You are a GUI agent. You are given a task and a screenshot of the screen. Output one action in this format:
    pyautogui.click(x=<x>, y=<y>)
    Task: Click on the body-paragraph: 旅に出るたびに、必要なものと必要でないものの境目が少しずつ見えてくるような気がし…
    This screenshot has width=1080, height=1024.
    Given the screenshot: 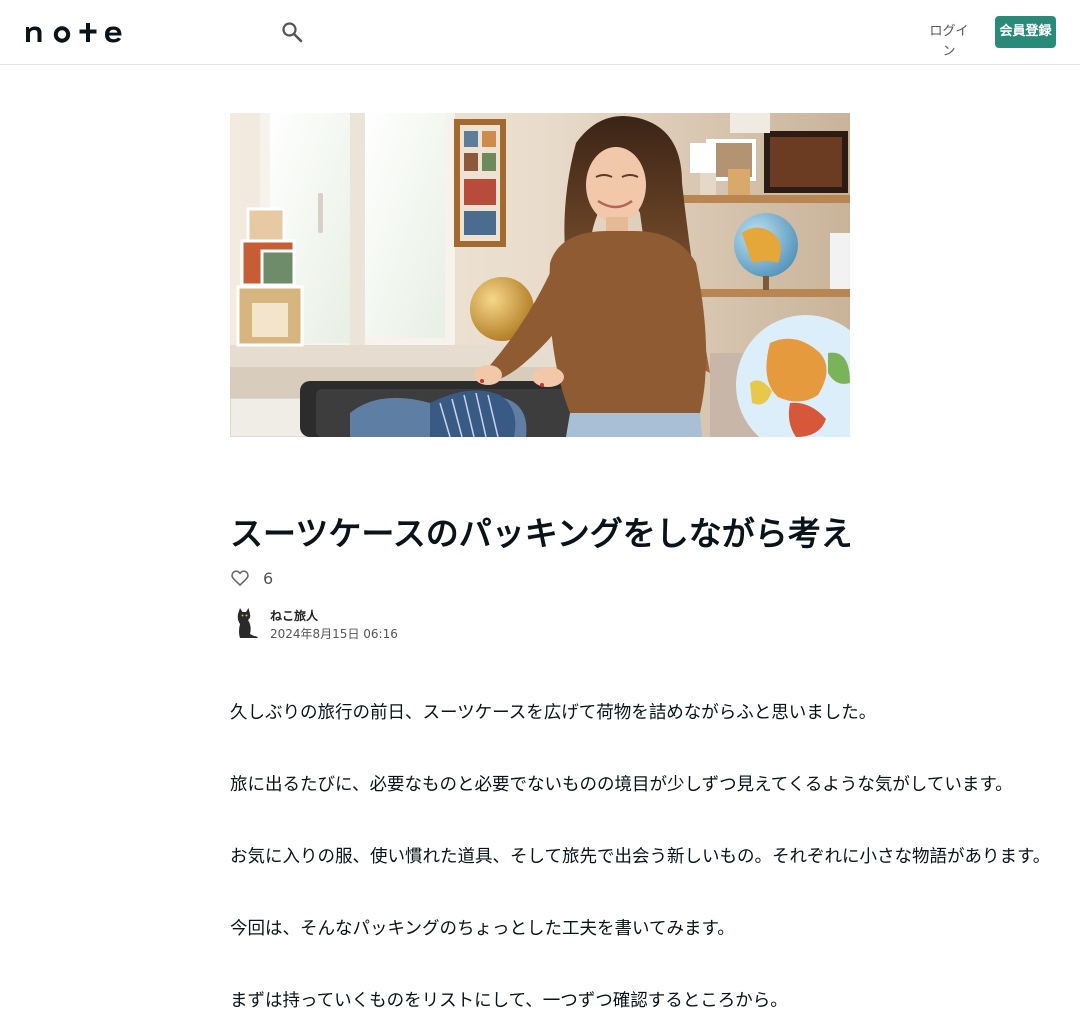 What is the action you would take?
    pyautogui.click(x=621, y=785)
    